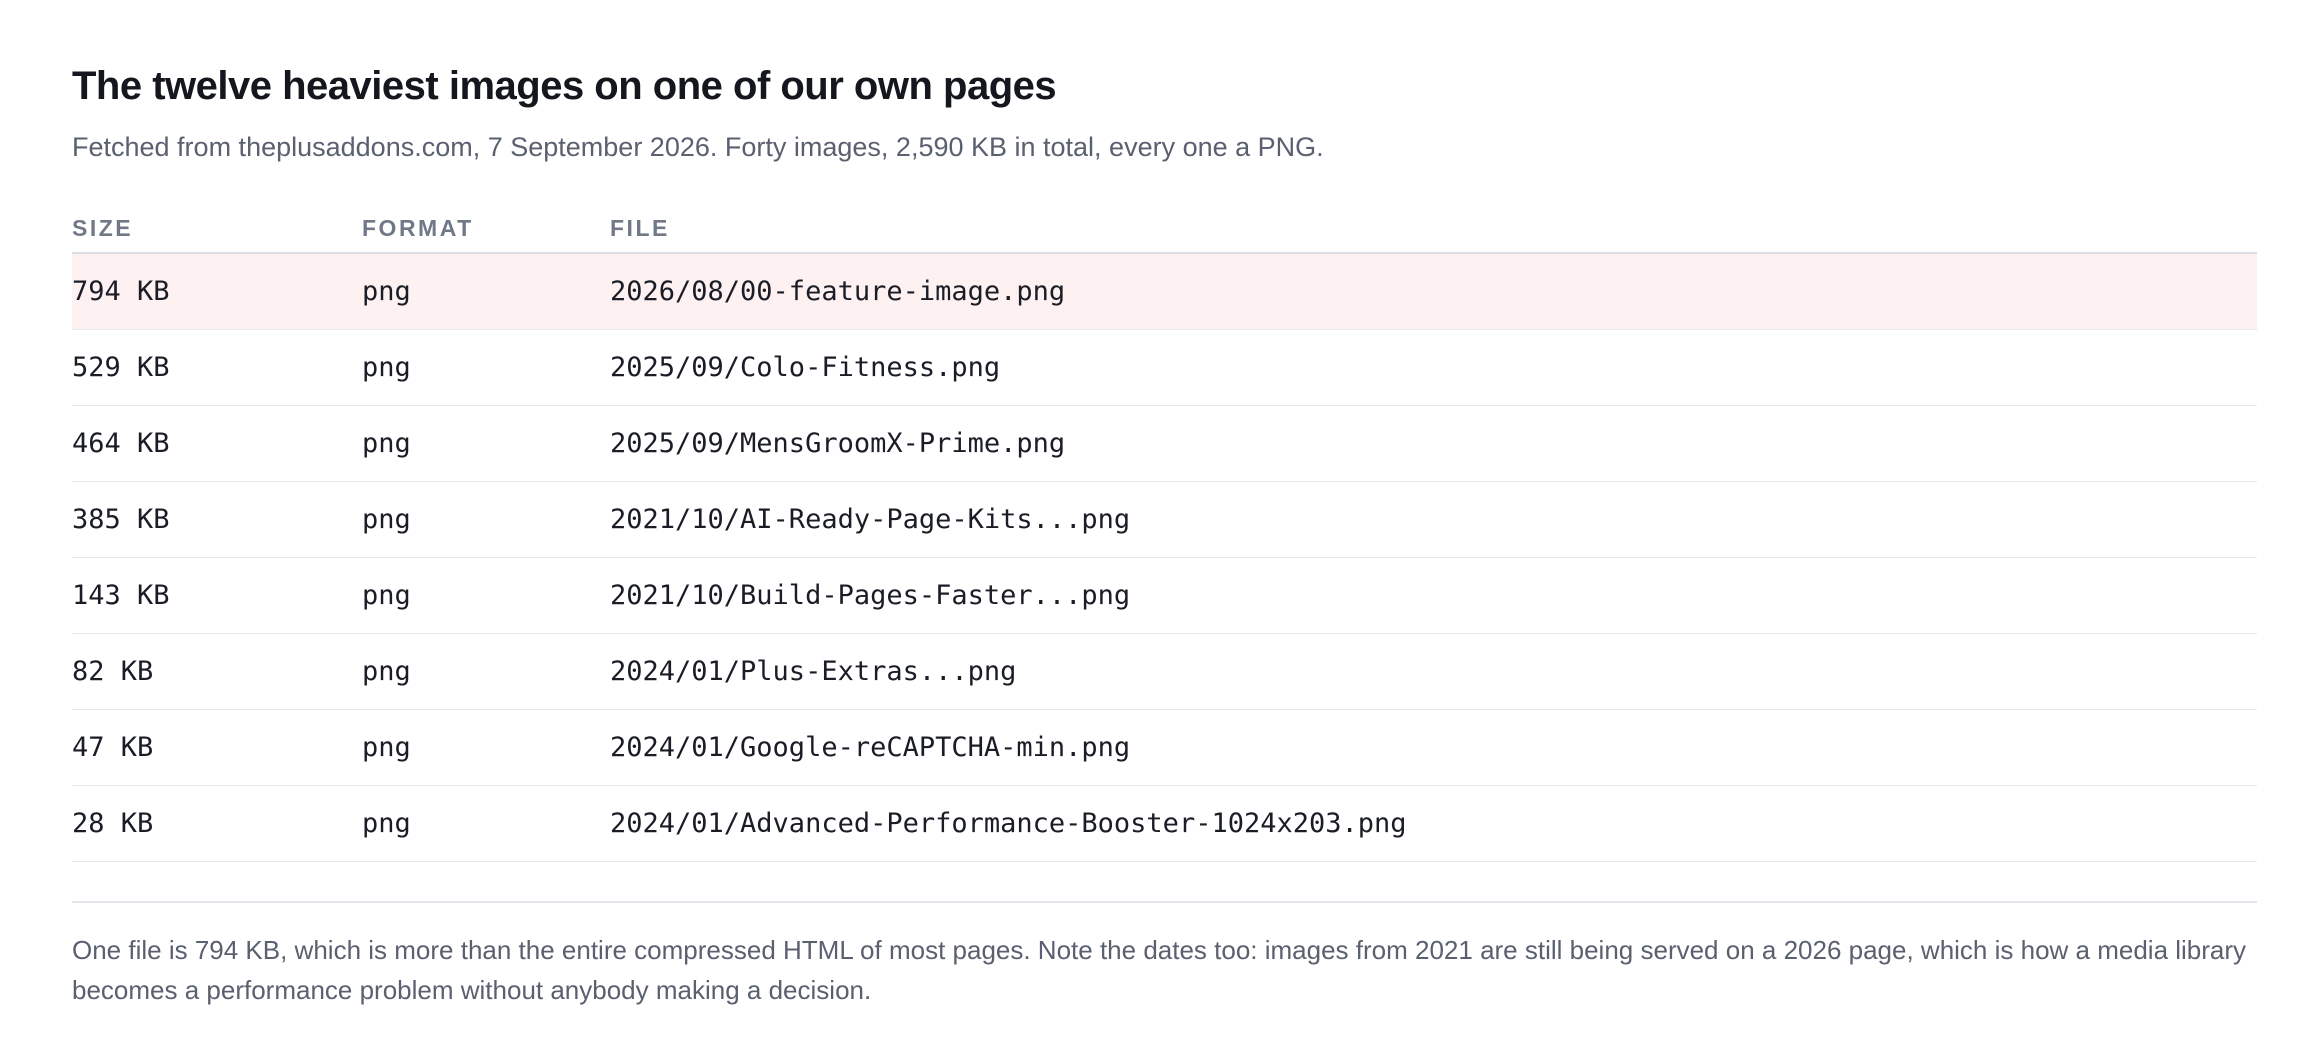 The image size is (2320, 1058). What do you see at coordinates (217, 671) in the screenshot?
I see `cell-size: 82 KB` at bounding box center [217, 671].